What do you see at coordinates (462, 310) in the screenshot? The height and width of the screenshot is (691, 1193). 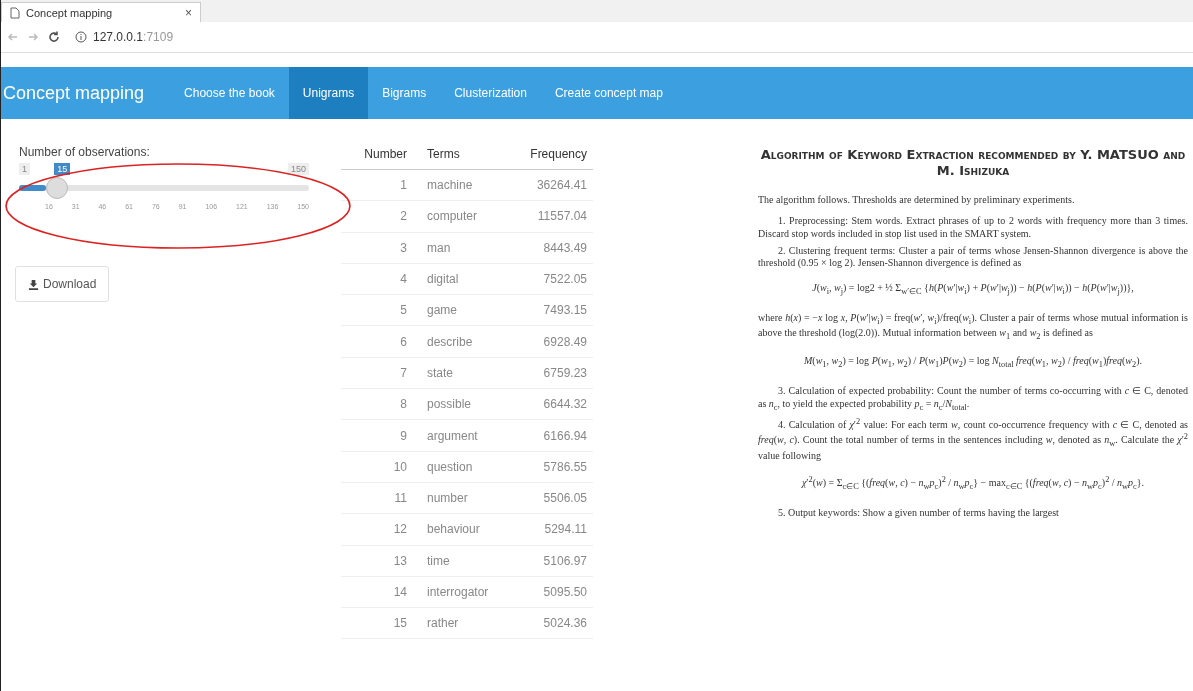 I see `table-cell: game` at bounding box center [462, 310].